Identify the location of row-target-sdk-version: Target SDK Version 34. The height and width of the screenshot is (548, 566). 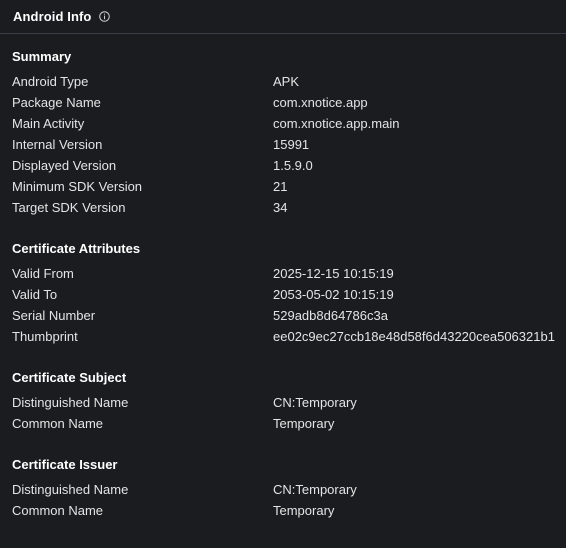
(289, 207).